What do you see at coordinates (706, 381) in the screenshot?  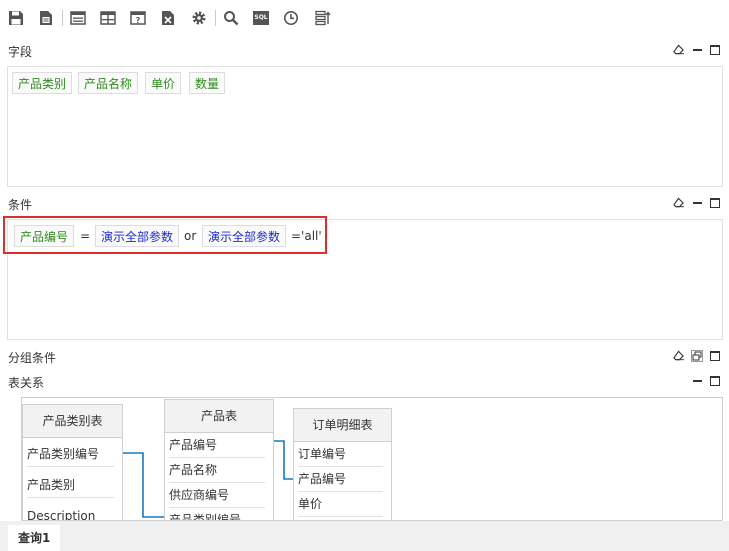 I see `relations-section-controls` at bounding box center [706, 381].